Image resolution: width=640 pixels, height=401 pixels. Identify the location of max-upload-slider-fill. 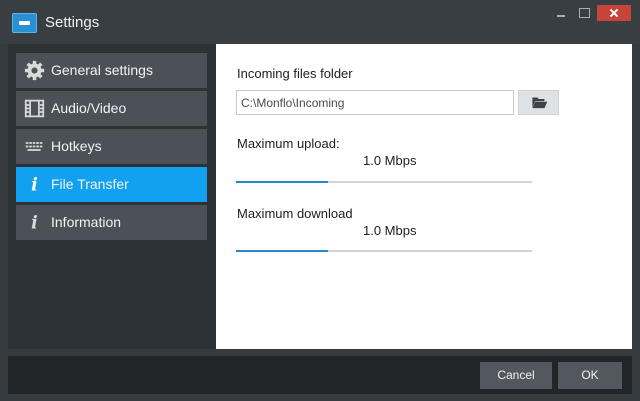
(282, 182).